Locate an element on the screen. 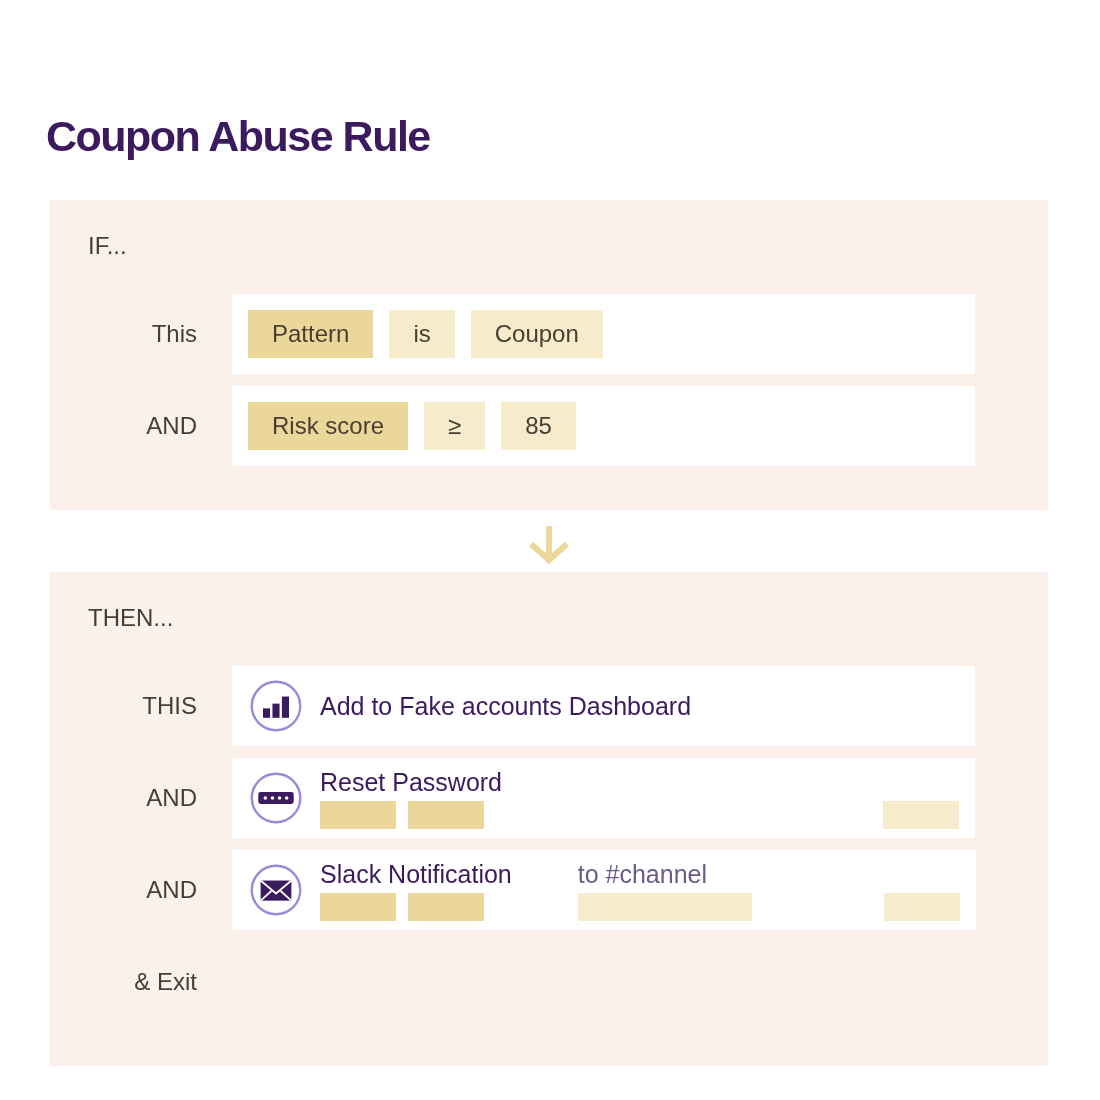 The height and width of the screenshot is (1100, 1100). condition-chip: is is located at coordinates (422, 334).